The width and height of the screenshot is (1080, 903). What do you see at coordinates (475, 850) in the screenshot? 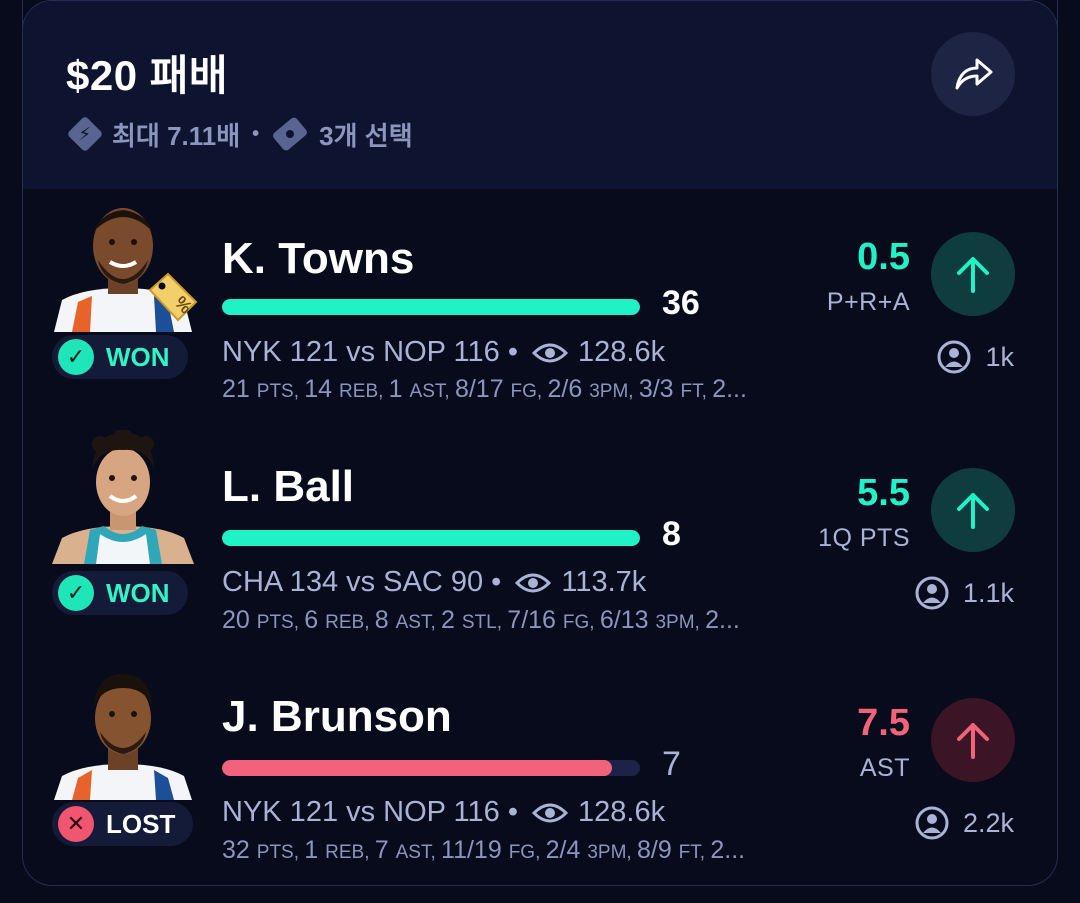
I see `box-stat-value: 11/19` at bounding box center [475, 850].